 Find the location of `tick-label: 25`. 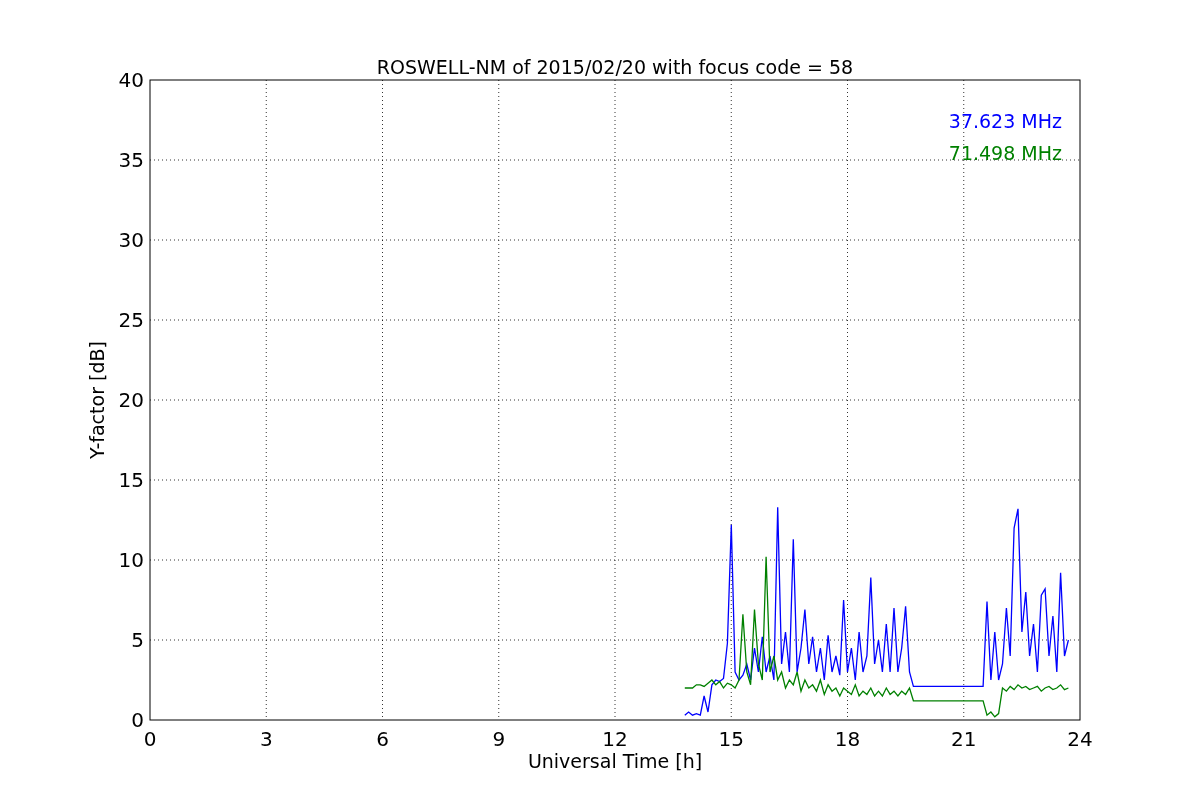

tick-label: 25 is located at coordinates (131, 320).